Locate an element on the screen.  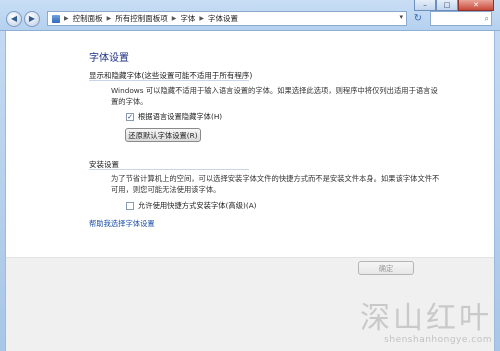
hide-fonts-option: ✓ 根据语言设置隐藏字体(H) is located at coordinates (174, 117).